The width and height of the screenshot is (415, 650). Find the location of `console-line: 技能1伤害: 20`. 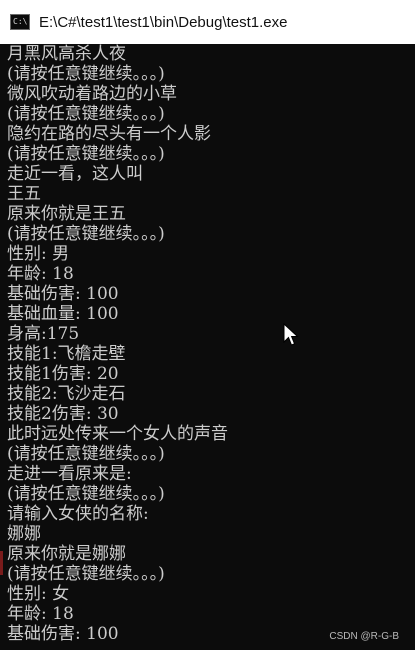

console-line: 技能1伤害: 20 is located at coordinates (63, 374).